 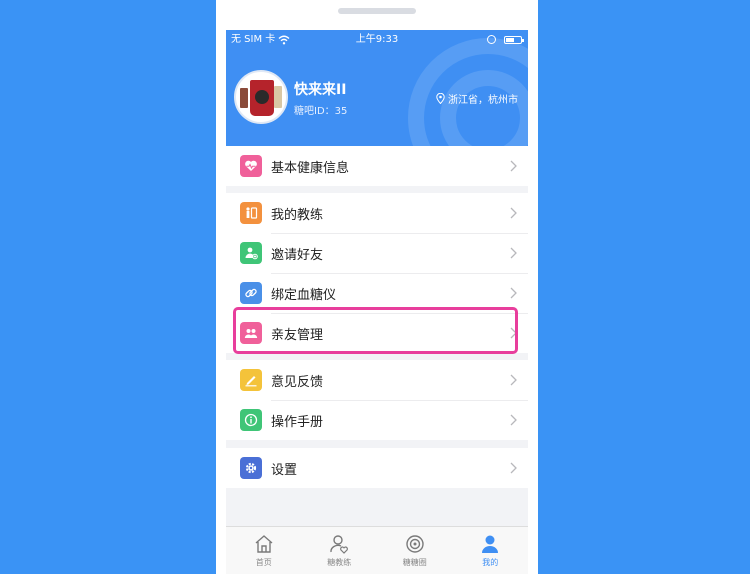 I want to click on menu-item-label: 基本健康信息, so click(x=310, y=168).